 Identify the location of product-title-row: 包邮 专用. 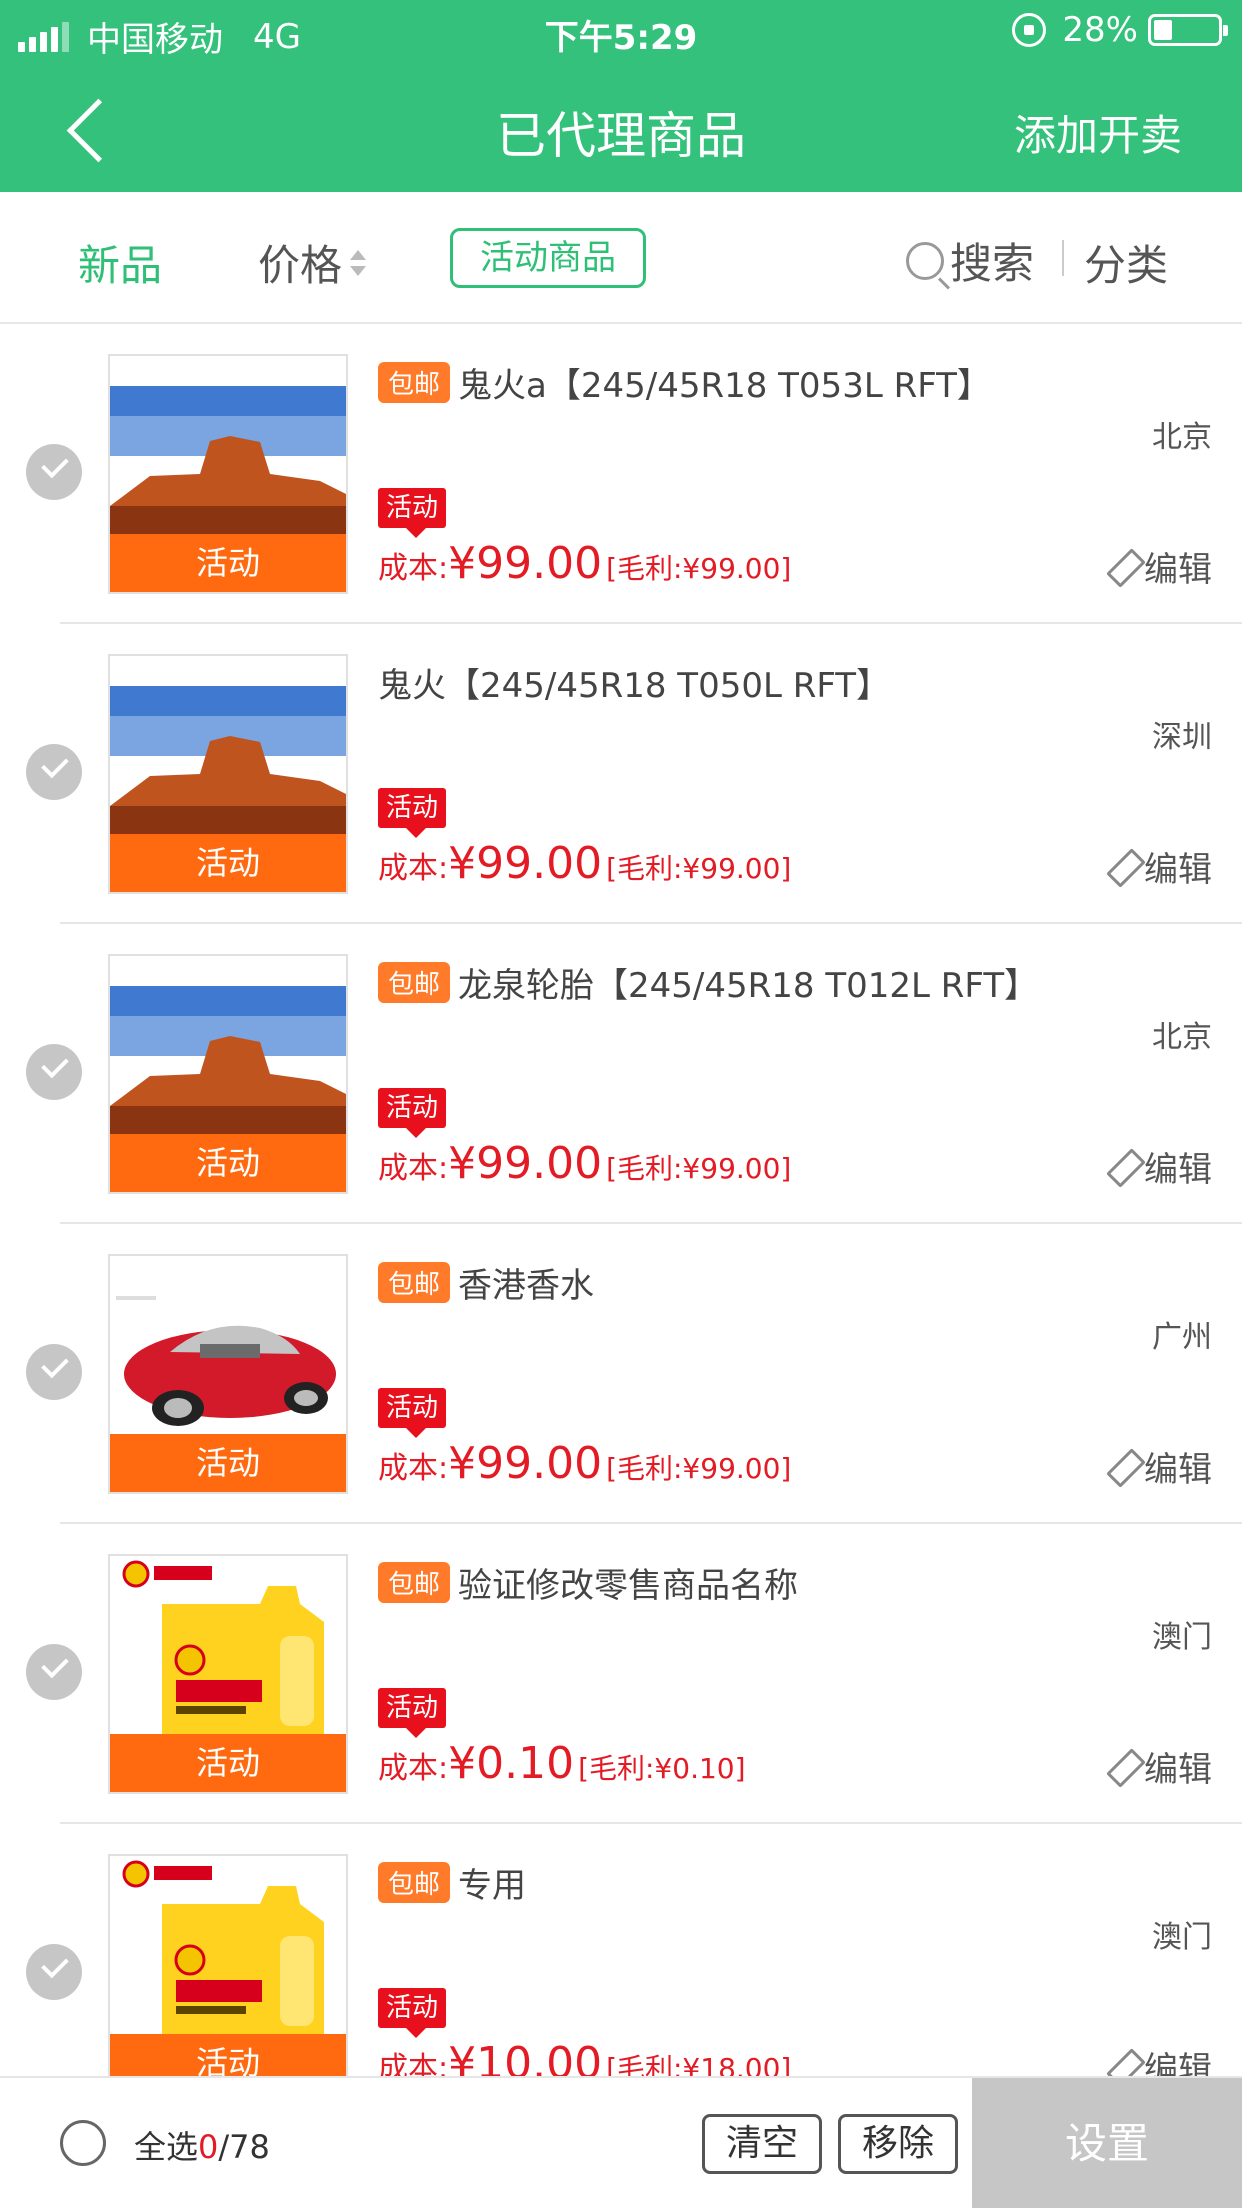
(790, 1882).